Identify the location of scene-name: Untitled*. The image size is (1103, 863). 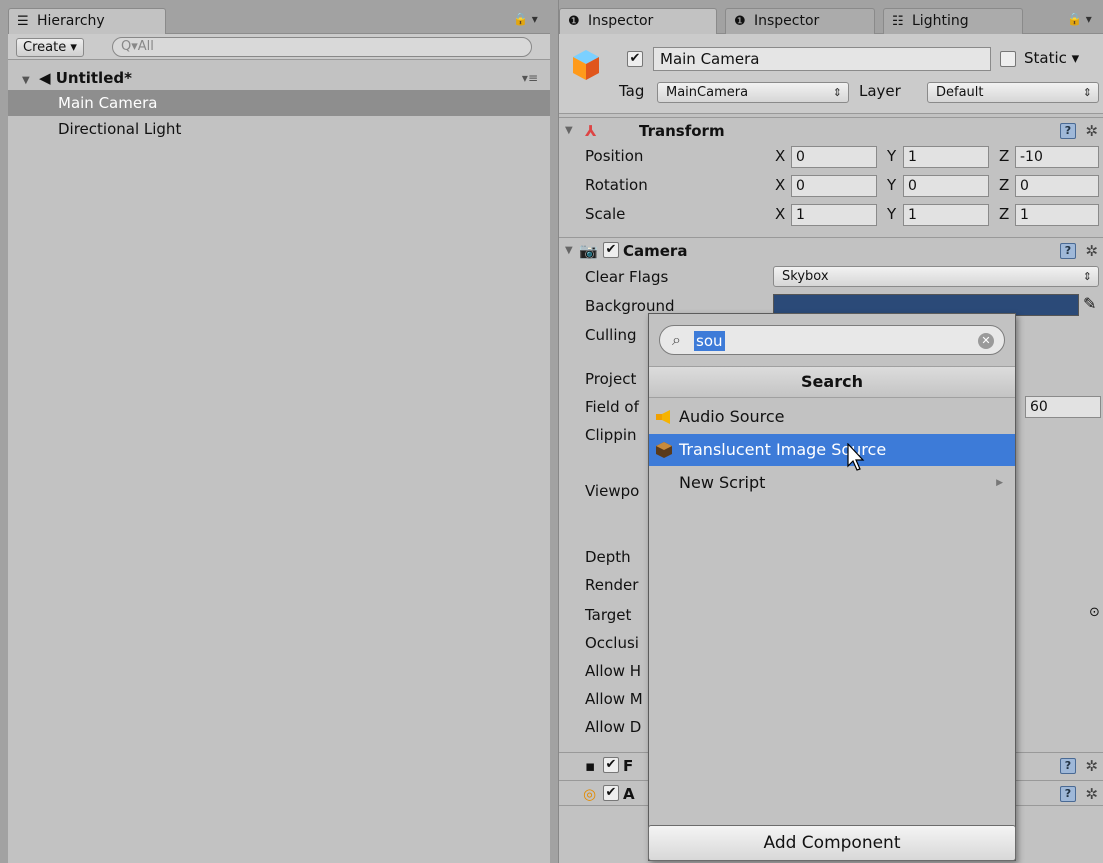
(93, 78).